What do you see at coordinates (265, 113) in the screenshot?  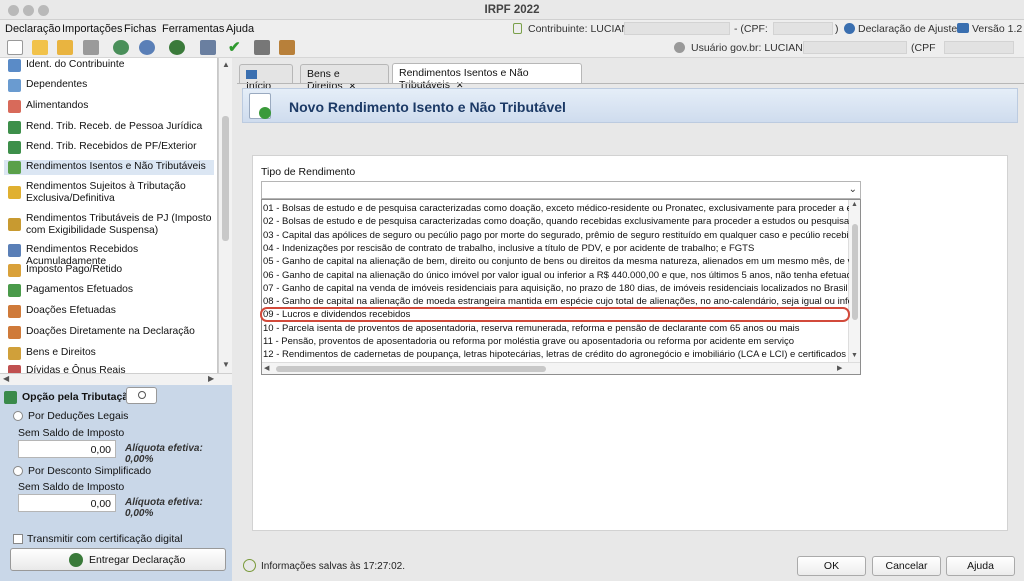 I see `doc-check-badge-icon` at bounding box center [265, 113].